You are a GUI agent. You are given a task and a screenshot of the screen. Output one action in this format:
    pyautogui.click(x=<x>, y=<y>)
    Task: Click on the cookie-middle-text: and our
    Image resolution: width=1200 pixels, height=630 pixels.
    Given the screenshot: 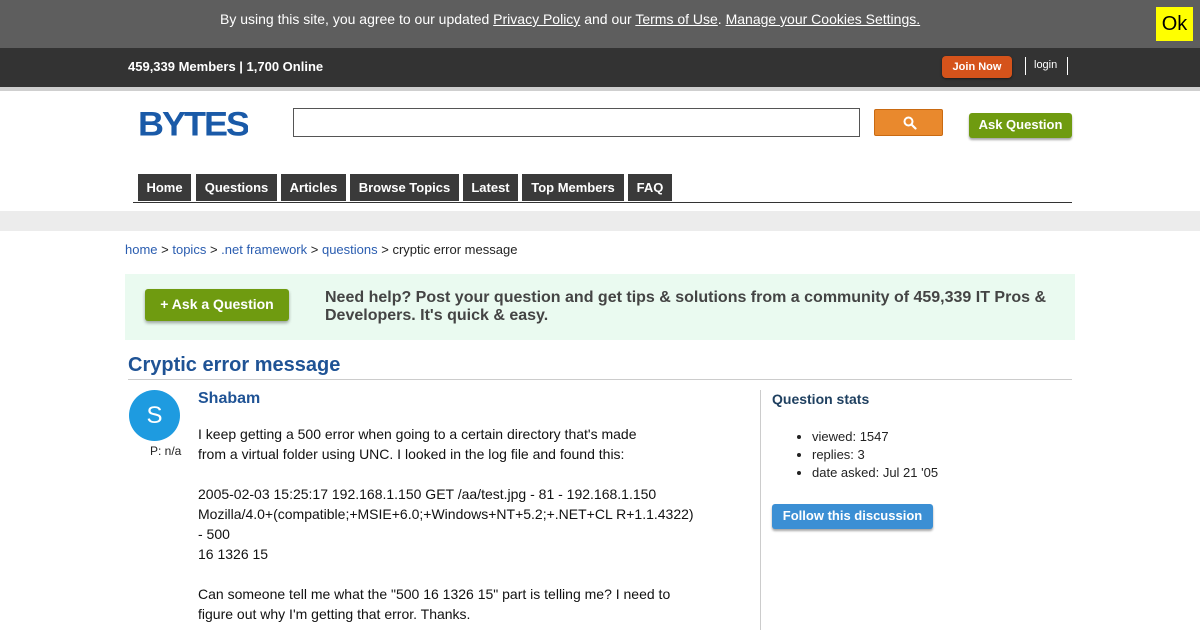 What is the action you would take?
    pyautogui.click(x=608, y=19)
    